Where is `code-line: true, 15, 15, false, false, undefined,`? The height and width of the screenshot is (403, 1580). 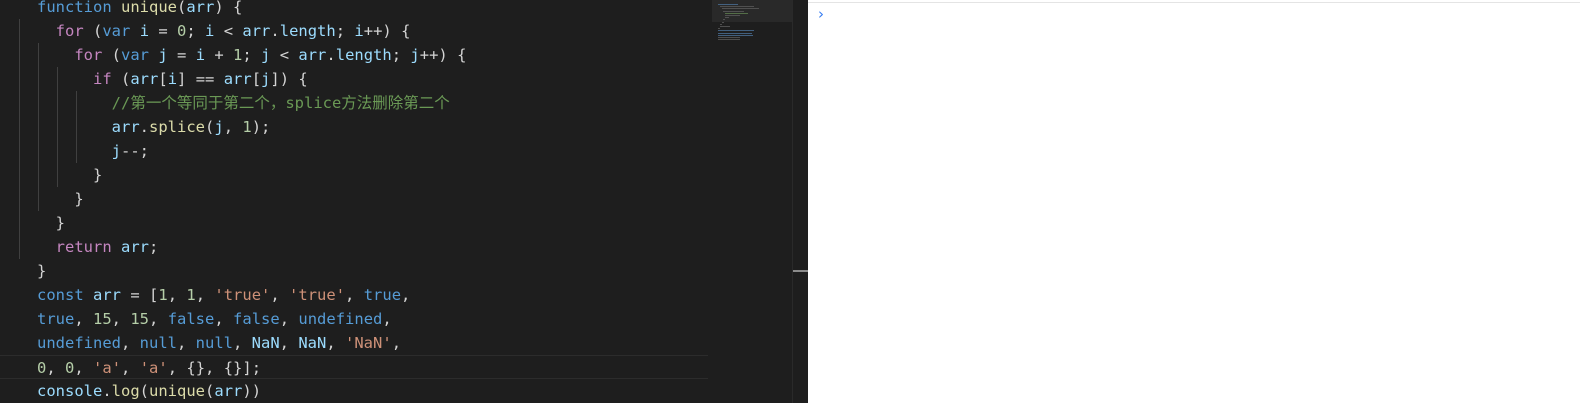
code-line: true, 15, 15, false, false, undefined, is located at coordinates (354, 319).